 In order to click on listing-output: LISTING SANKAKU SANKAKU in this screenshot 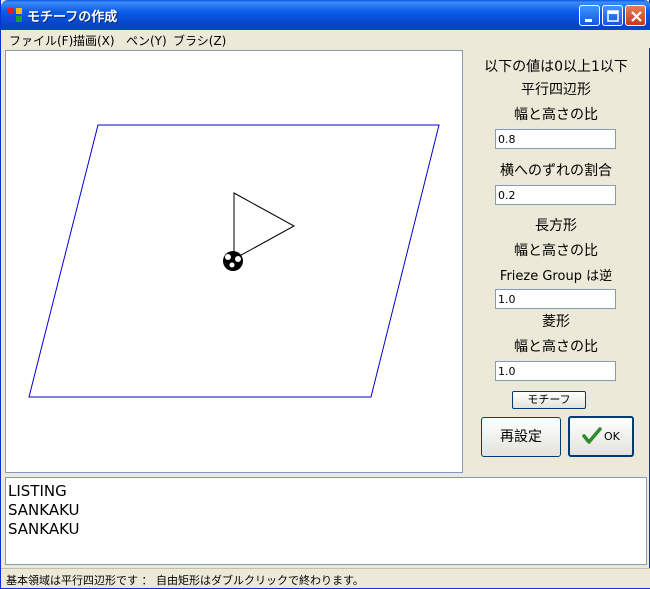, I will do `click(326, 521)`.